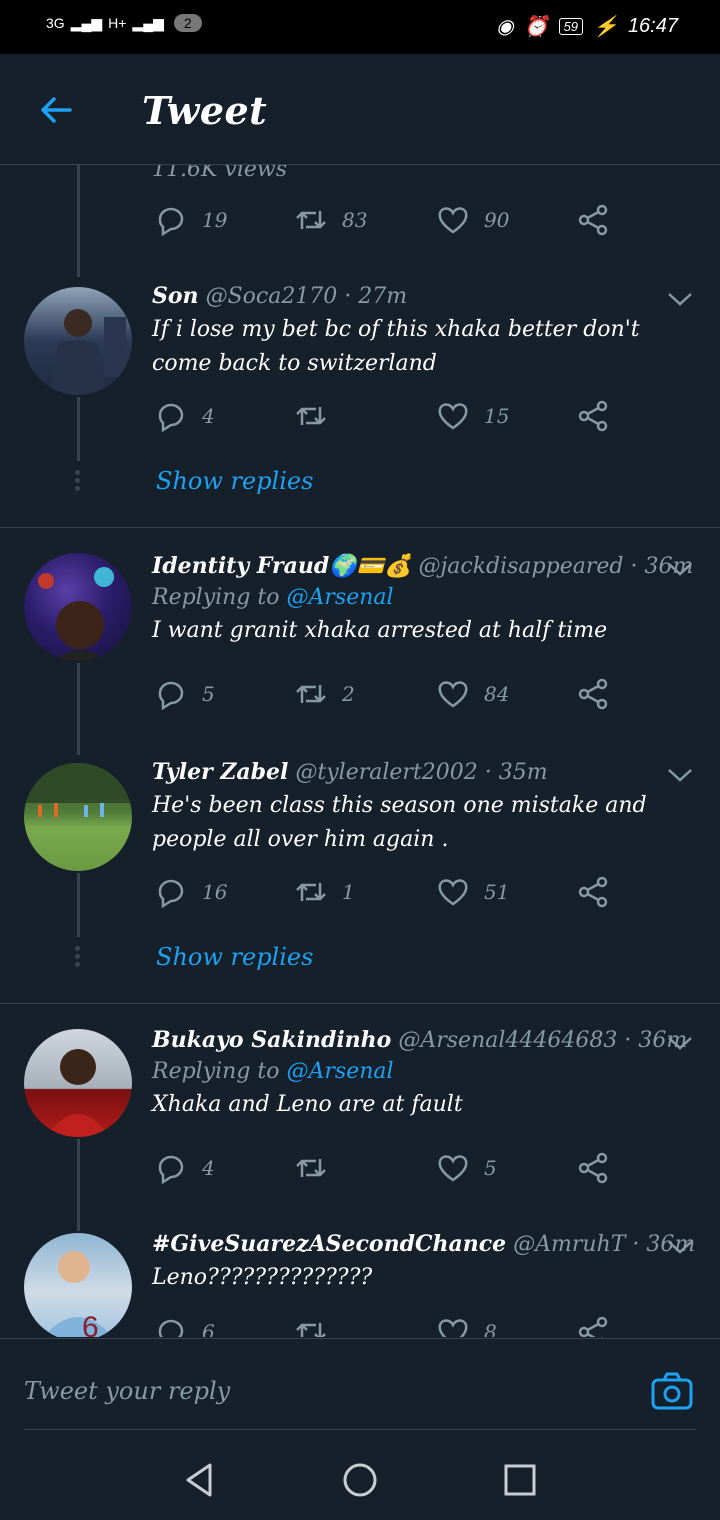 The height and width of the screenshot is (1520, 720). I want to click on status-right: ◉ ⏰ 59 ⚡ 16:47, so click(587, 26).